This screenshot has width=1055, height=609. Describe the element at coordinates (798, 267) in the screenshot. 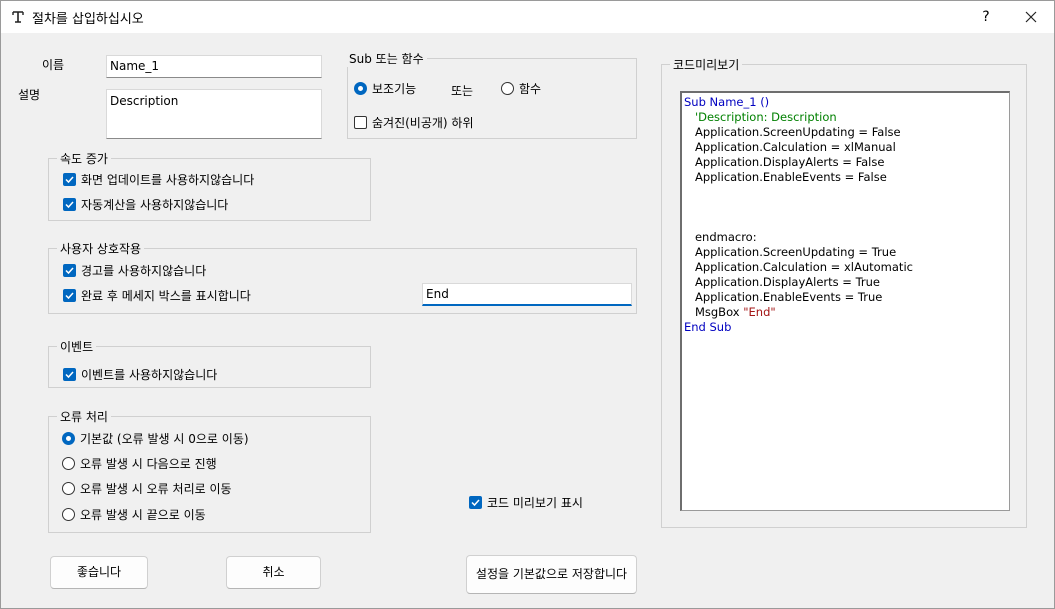

I see `code-line: Application.Calculation = xlAutomatic` at that location.